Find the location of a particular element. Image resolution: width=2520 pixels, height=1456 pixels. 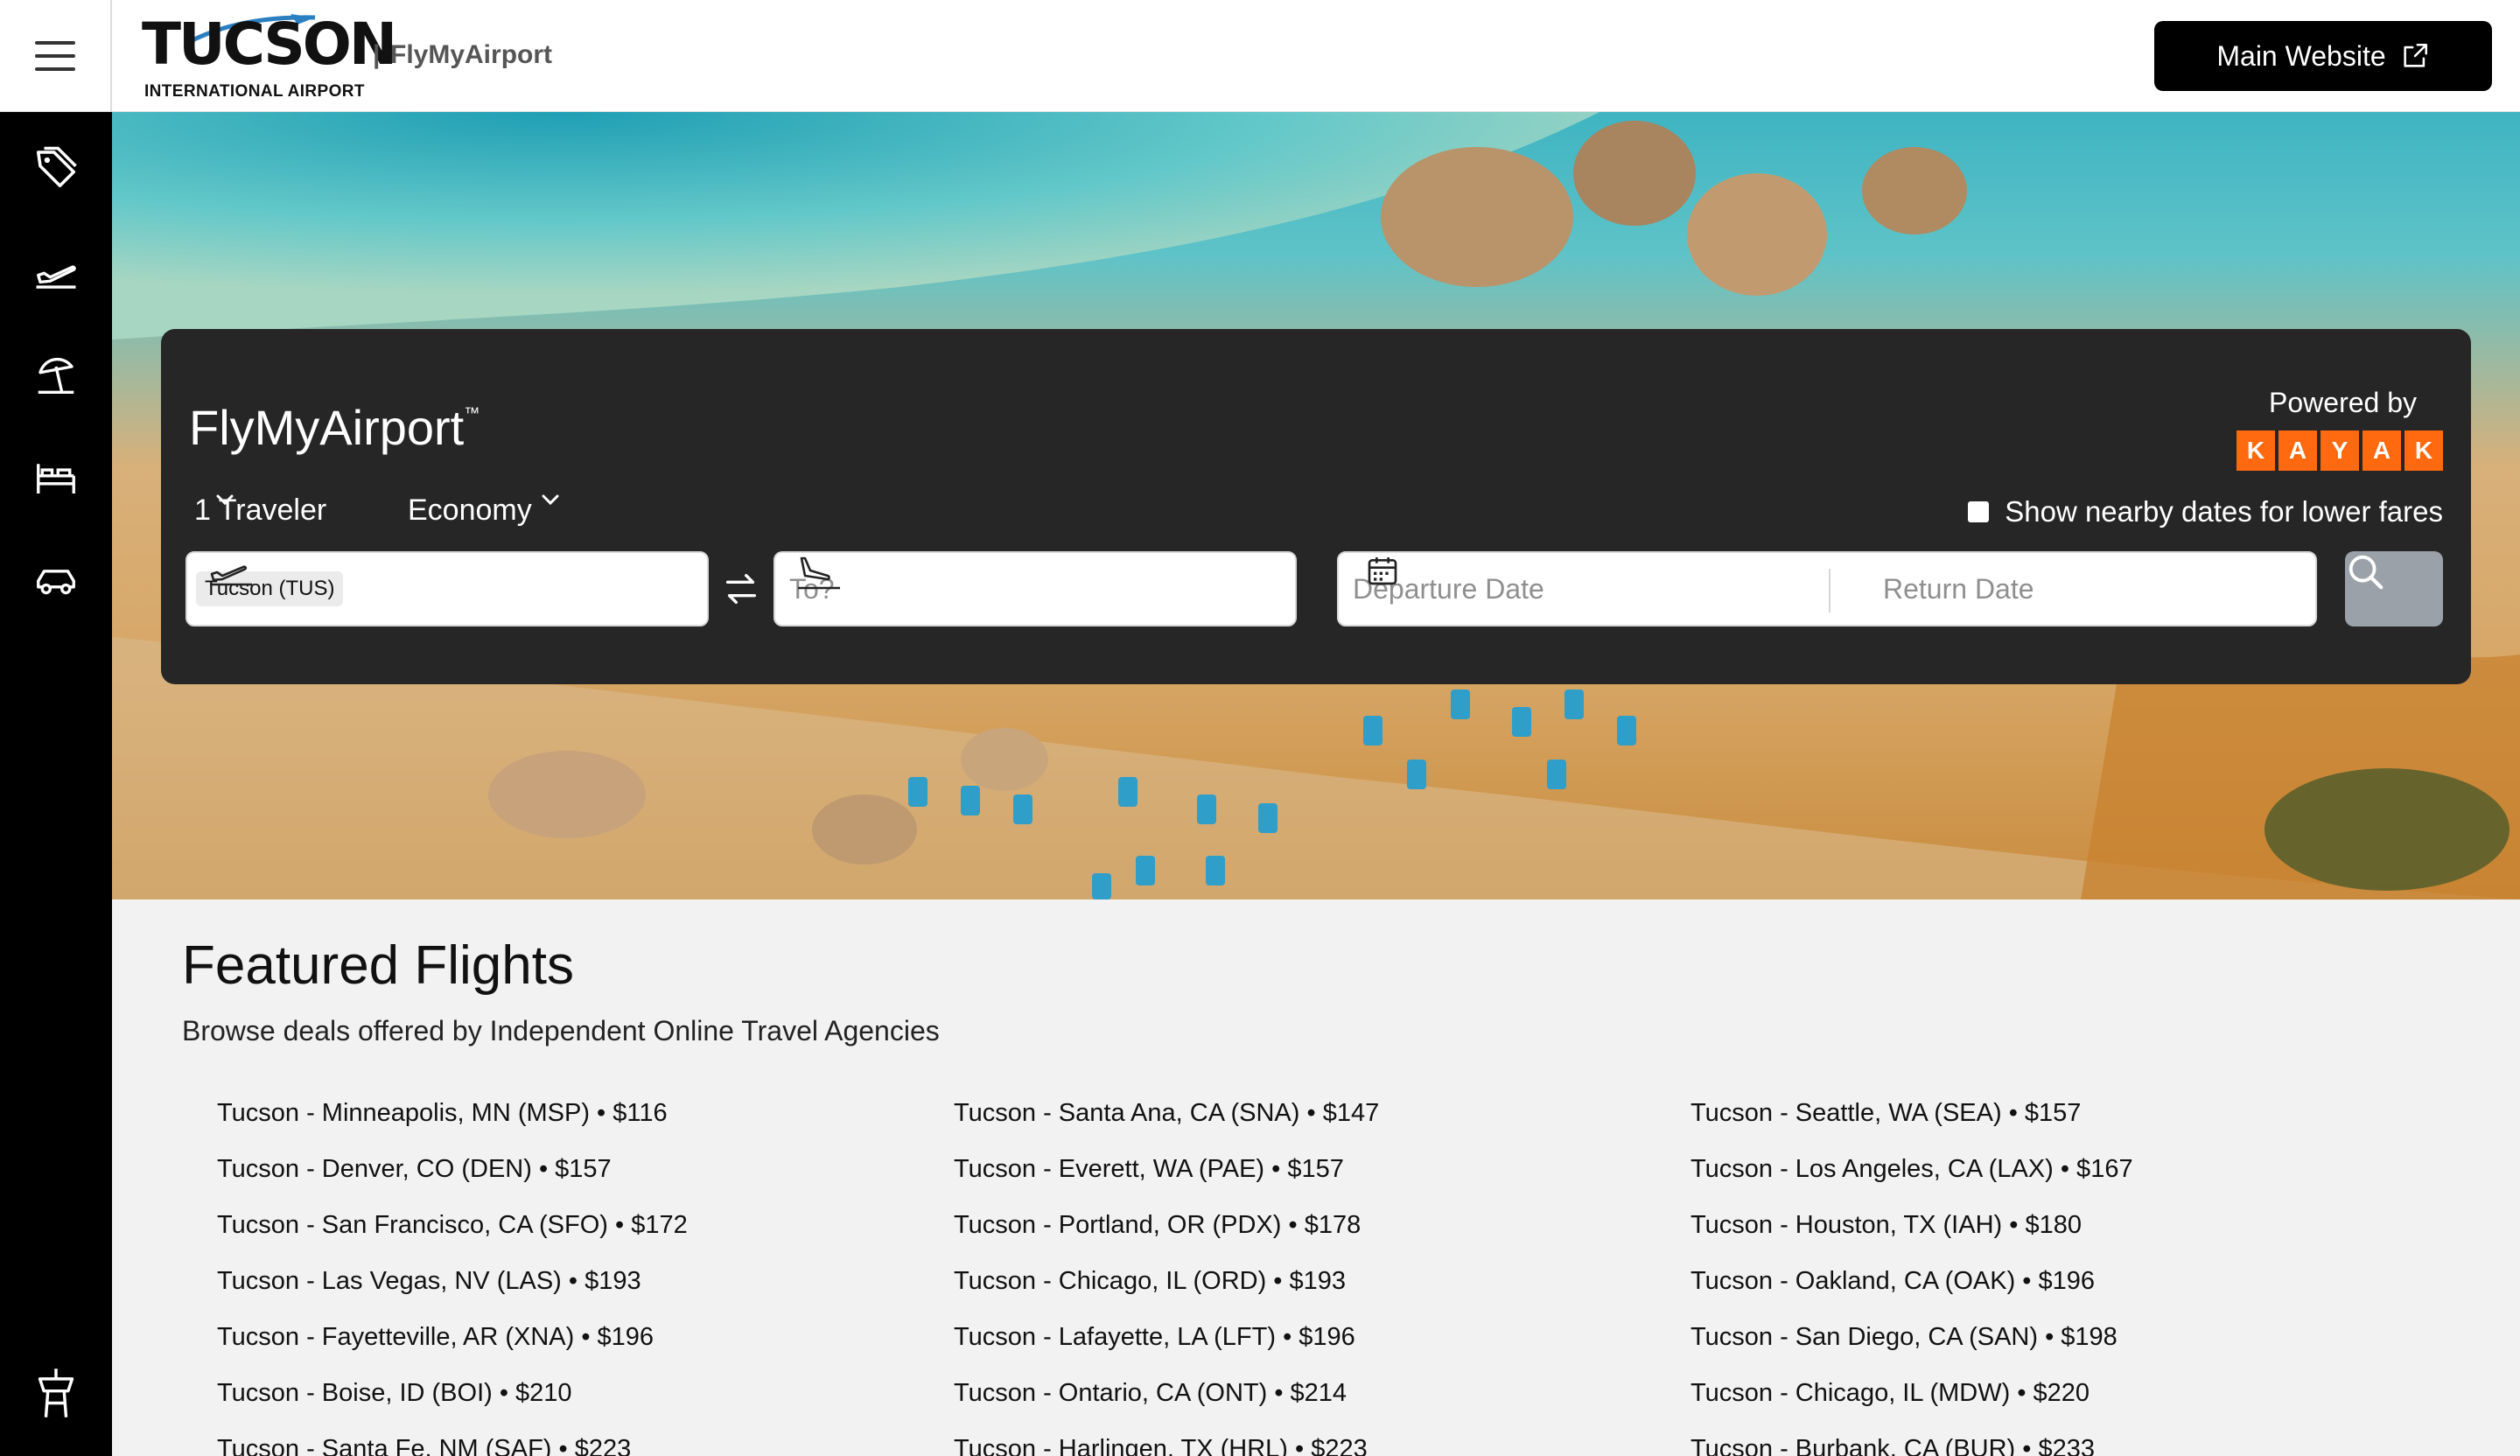

sidebar-item-deals is located at coordinates (56, 168).